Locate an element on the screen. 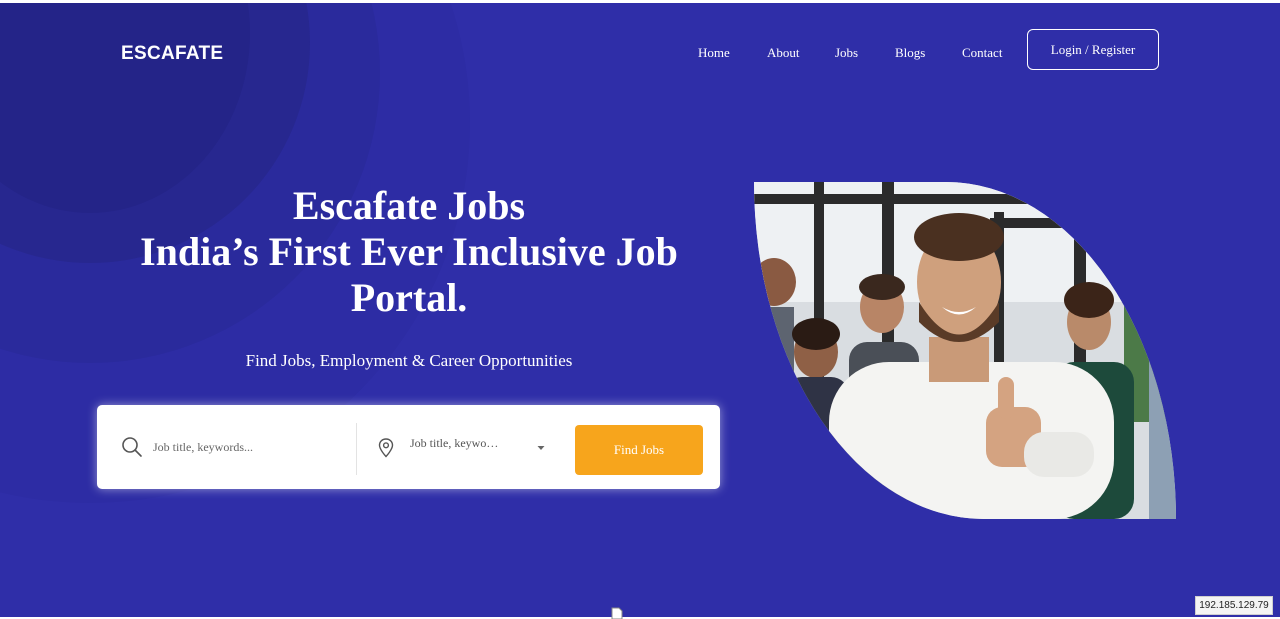 The width and height of the screenshot is (1280, 619). headline-line: Portal. is located at coordinates (409, 297).